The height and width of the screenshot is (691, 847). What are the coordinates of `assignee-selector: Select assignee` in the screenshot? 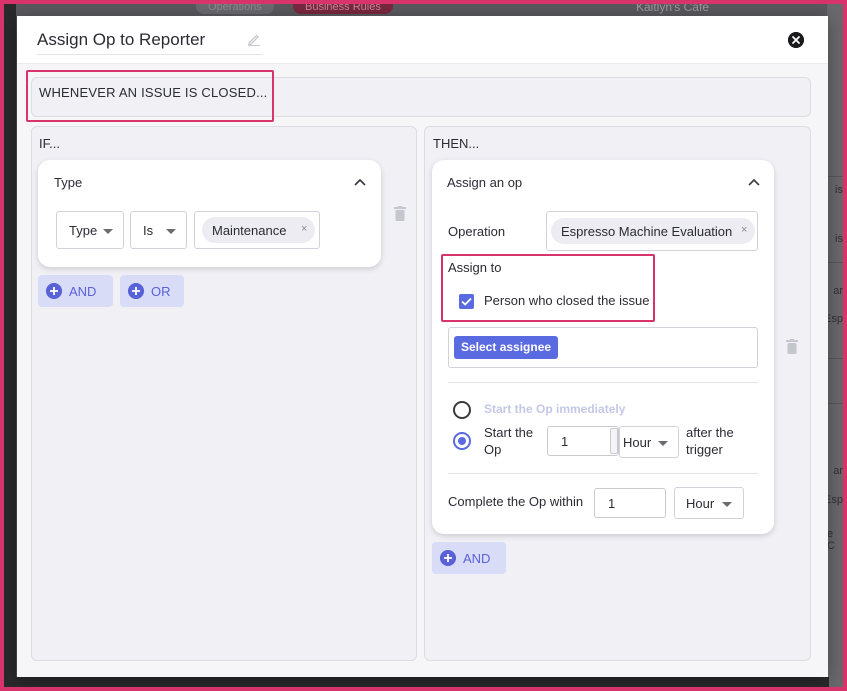 It's located at (603, 347).